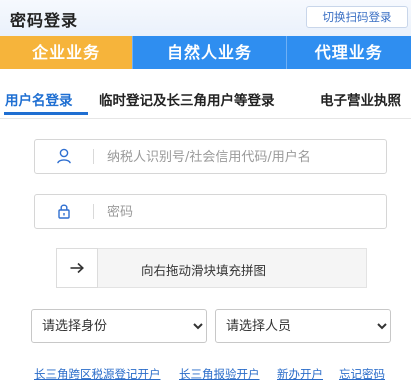 Image resolution: width=411 pixels, height=383 pixels. What do you see at coordinates (303, 326) in the screenshot?
I see `person-select: 请选择人员` at bounding box center [303, 326].